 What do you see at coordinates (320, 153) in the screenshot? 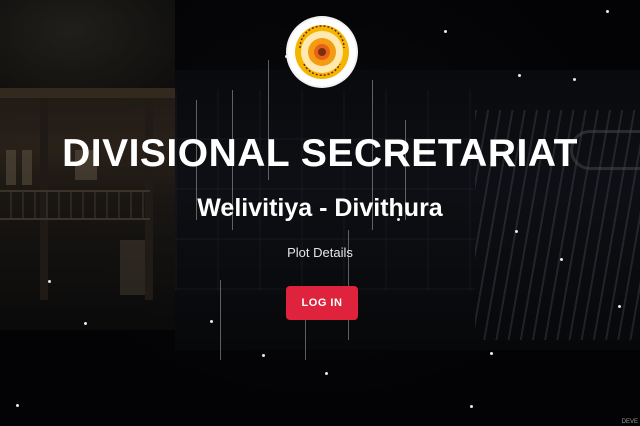
I see `page-title: DIVISIONAL SECRETARIAT` at bounding box center [320, 153].